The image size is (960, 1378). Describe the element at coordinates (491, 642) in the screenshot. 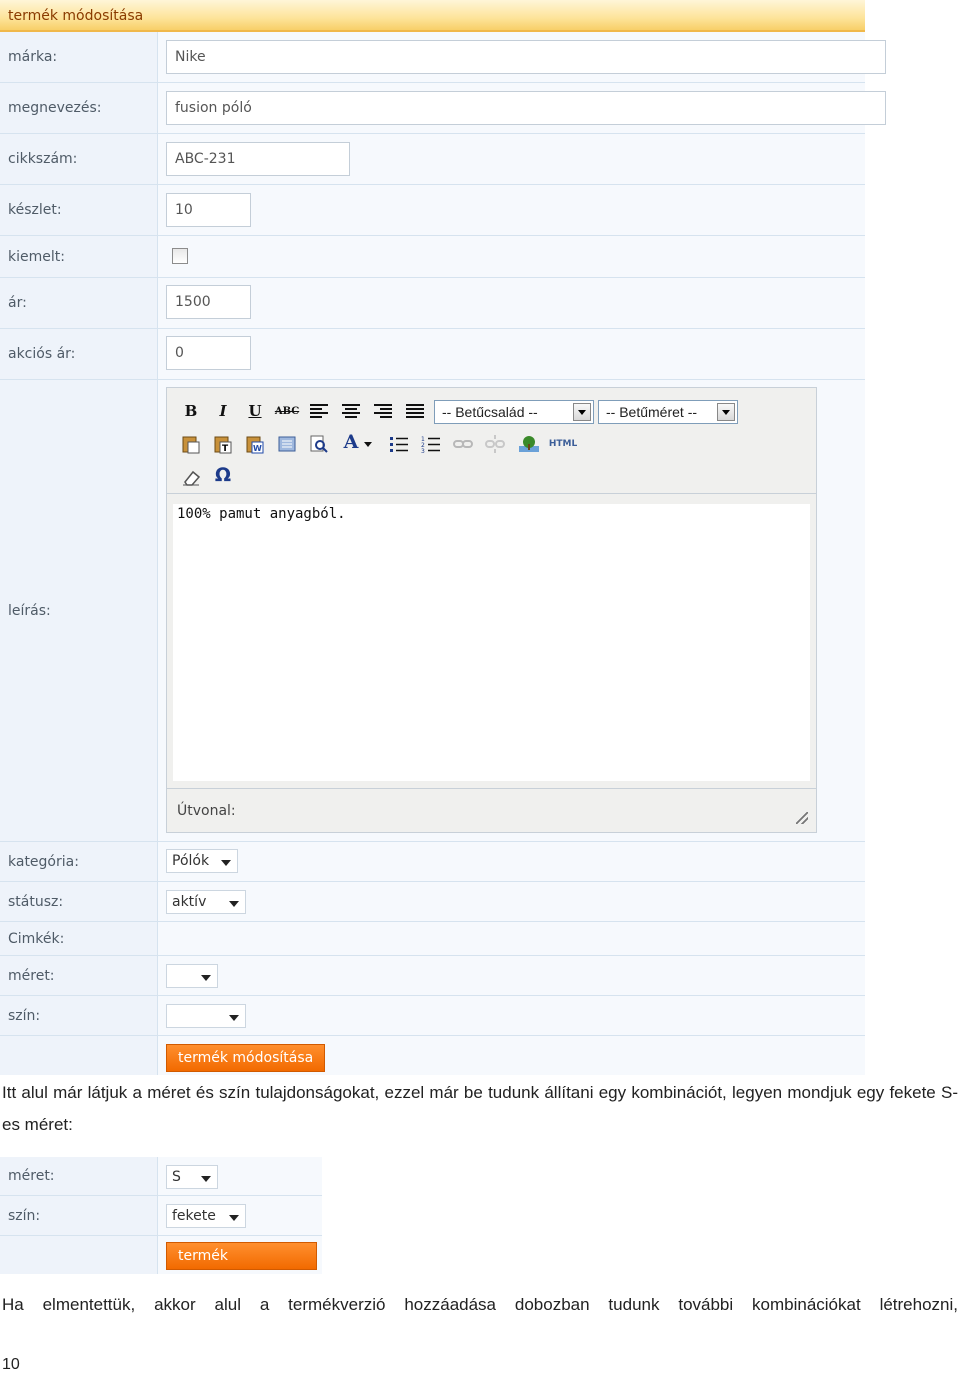

I see `editor-content-area: 100% pamut anyagból.` at that location.